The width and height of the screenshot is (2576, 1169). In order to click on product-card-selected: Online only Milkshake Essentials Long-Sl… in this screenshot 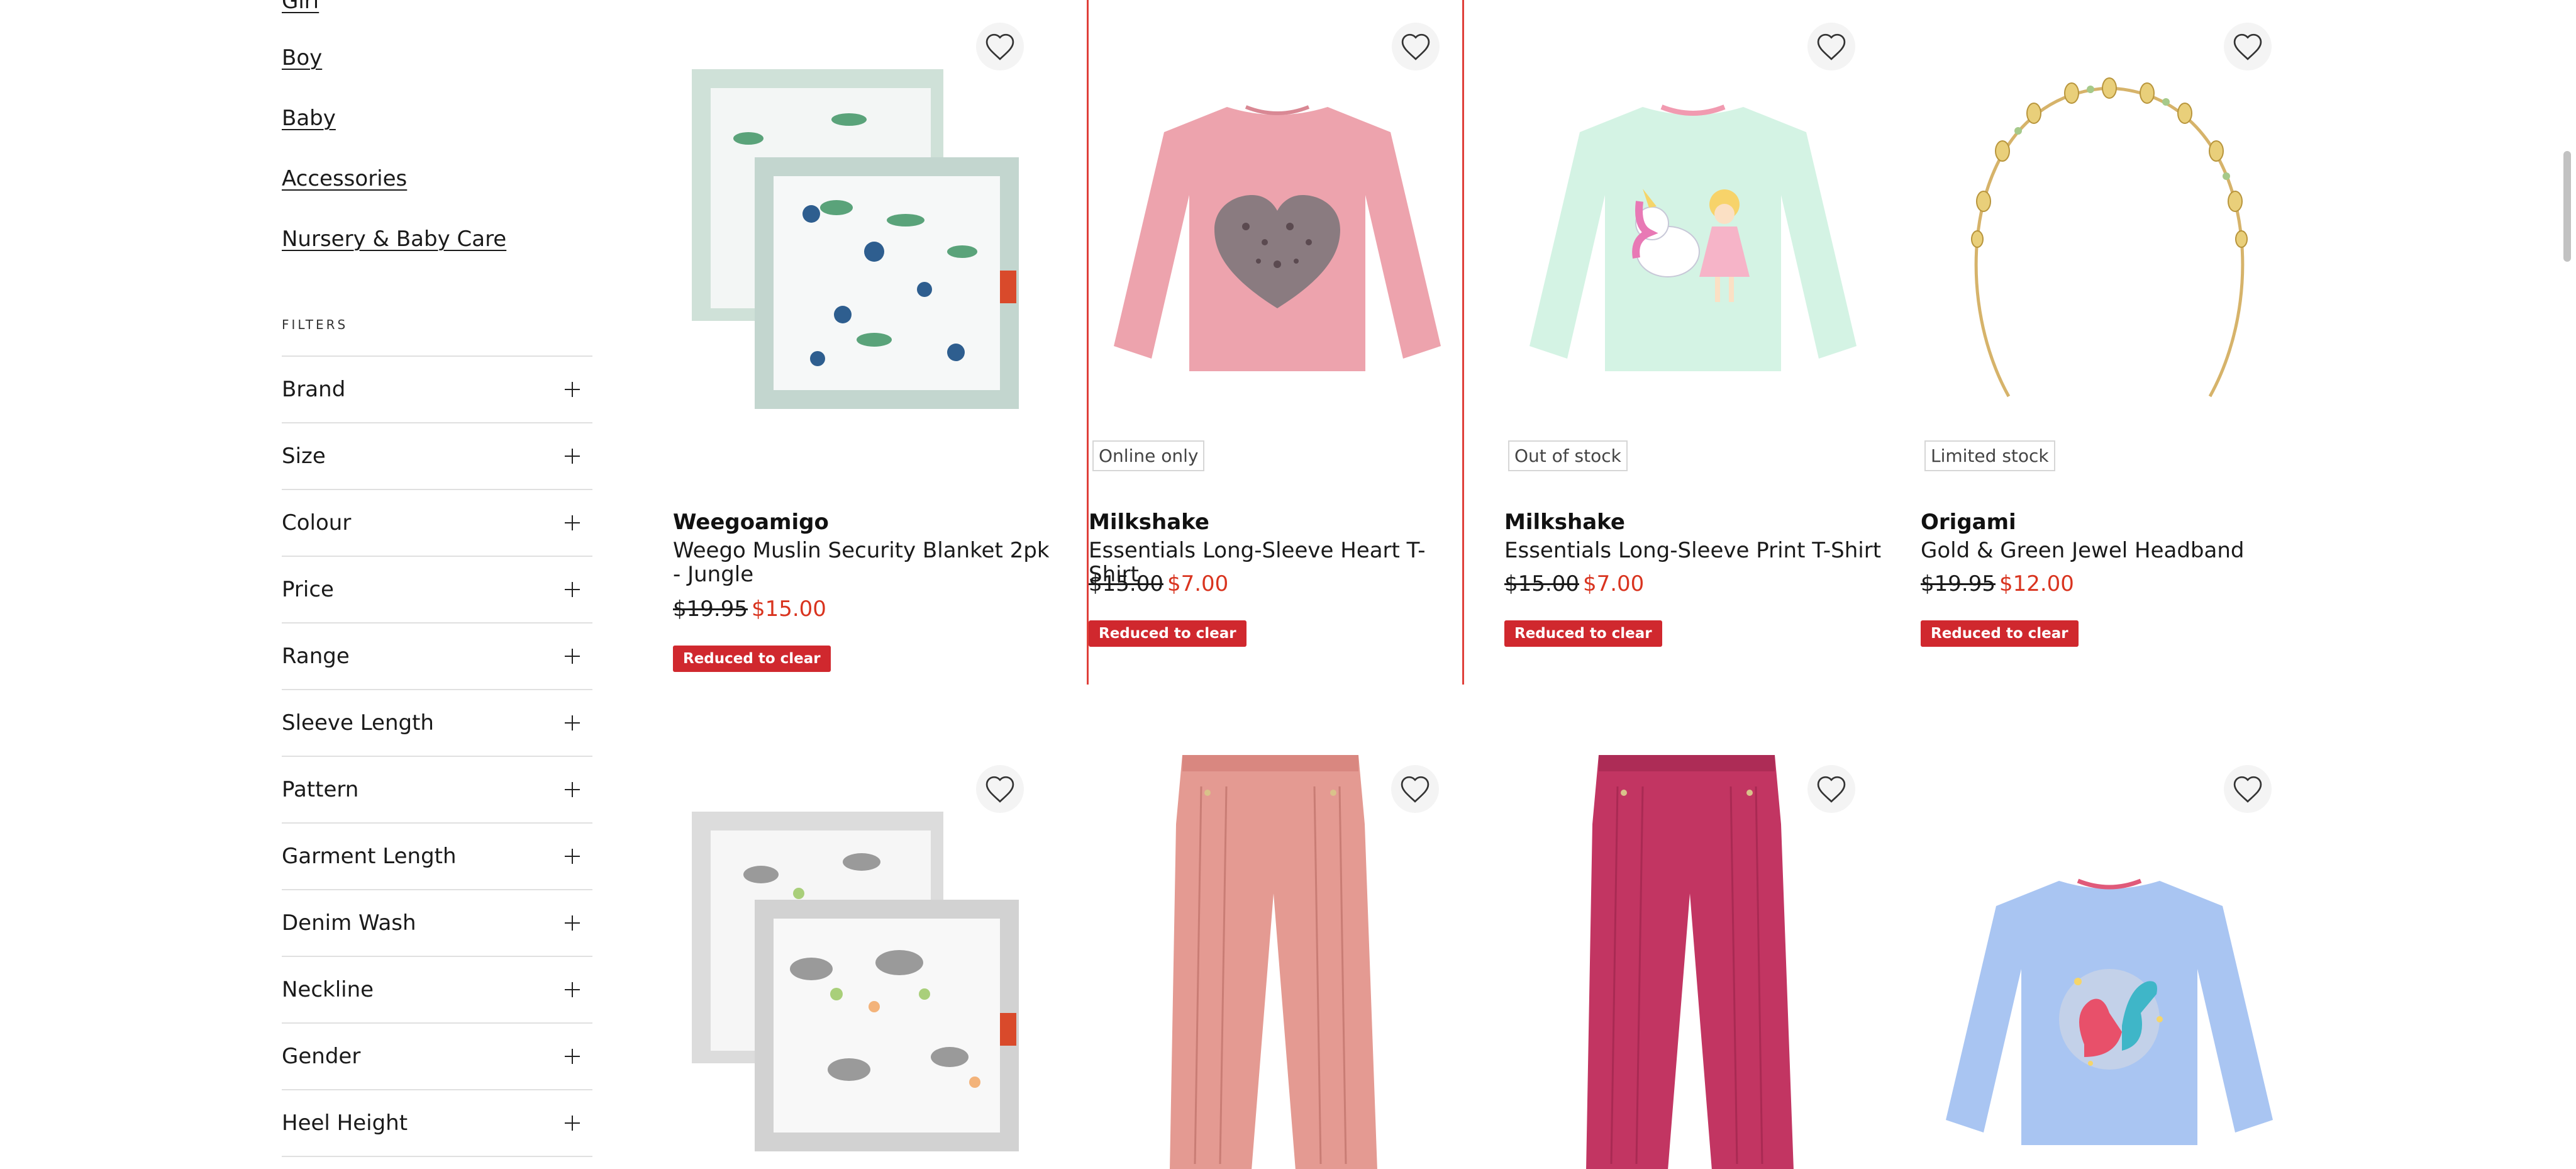, I will do `click(1275, 342)`.